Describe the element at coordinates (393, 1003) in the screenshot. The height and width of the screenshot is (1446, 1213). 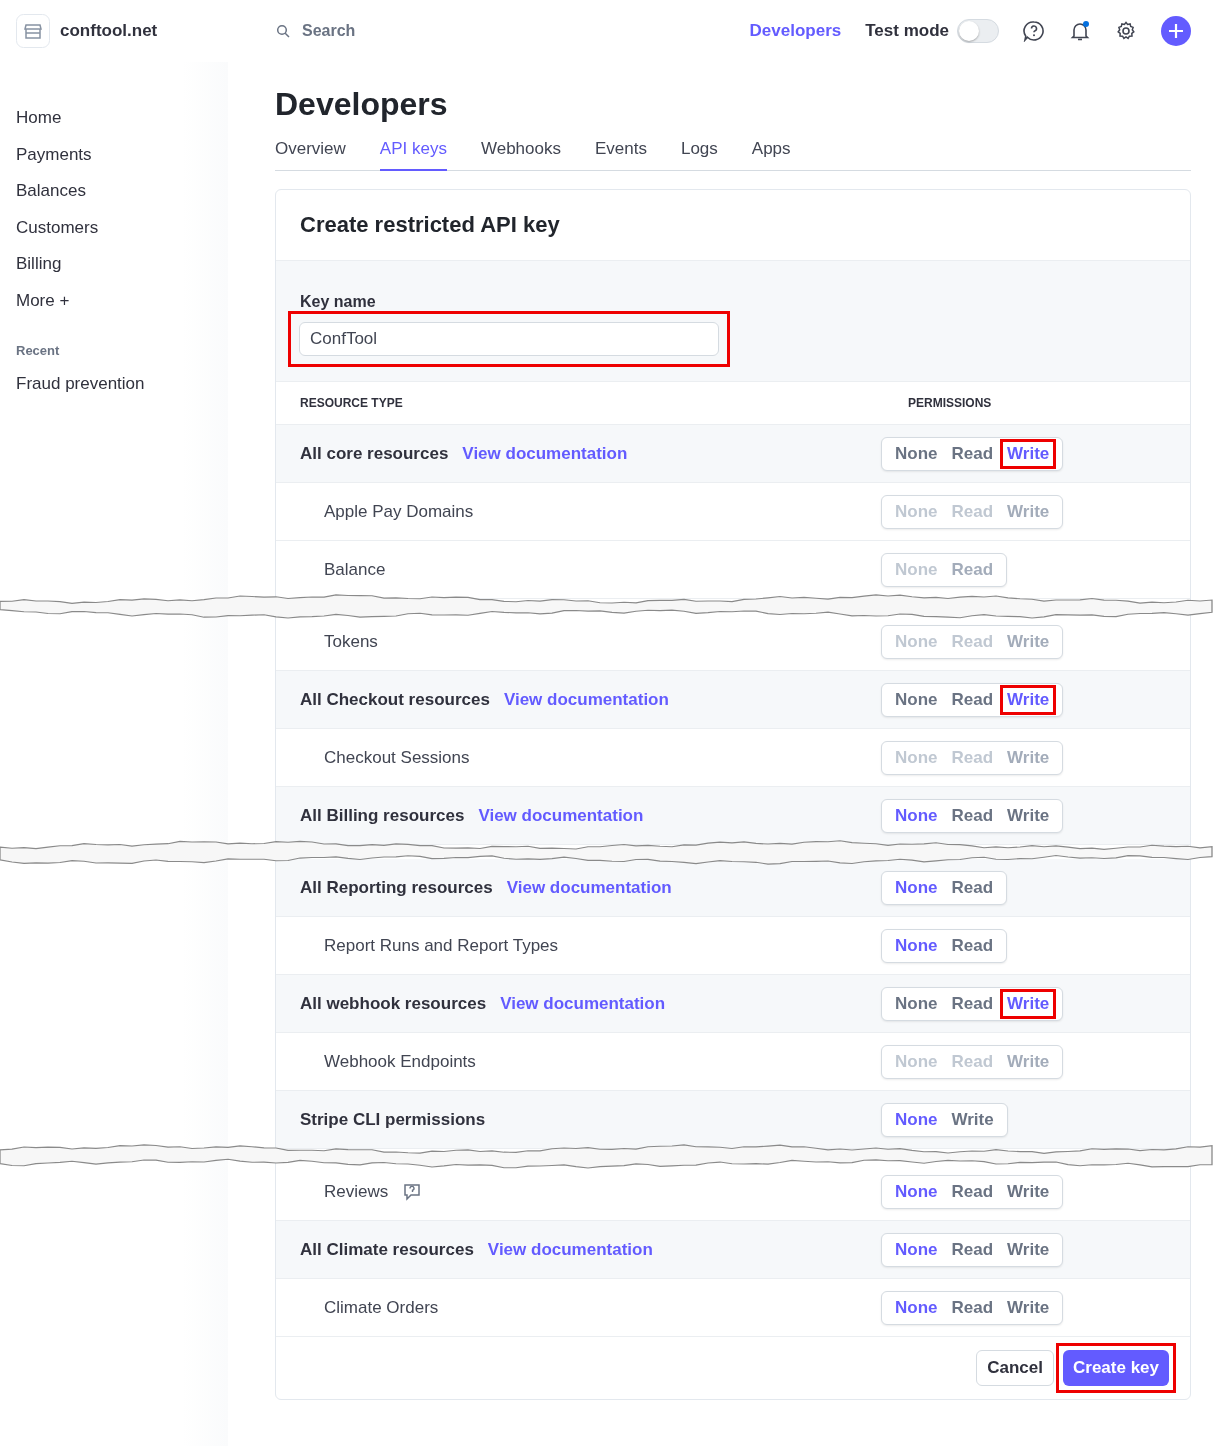
I see `resource-name: All webhook resources` at that location.